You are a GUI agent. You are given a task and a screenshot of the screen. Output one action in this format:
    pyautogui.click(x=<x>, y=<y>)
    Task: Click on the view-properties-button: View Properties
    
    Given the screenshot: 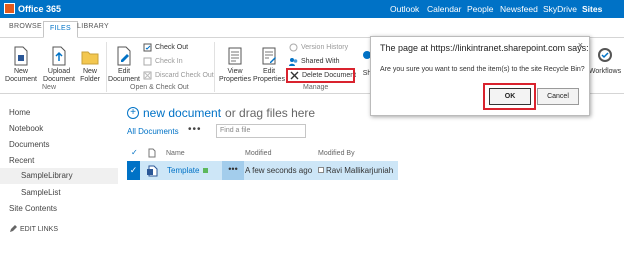 What is the action you would take?
    pyautogui.click(x=235, y=65)
    